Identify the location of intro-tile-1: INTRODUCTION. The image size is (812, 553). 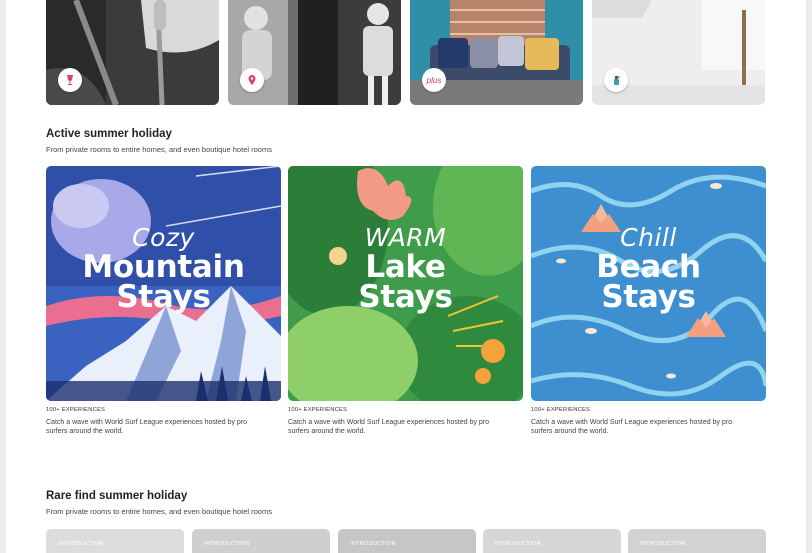
(115, 541).